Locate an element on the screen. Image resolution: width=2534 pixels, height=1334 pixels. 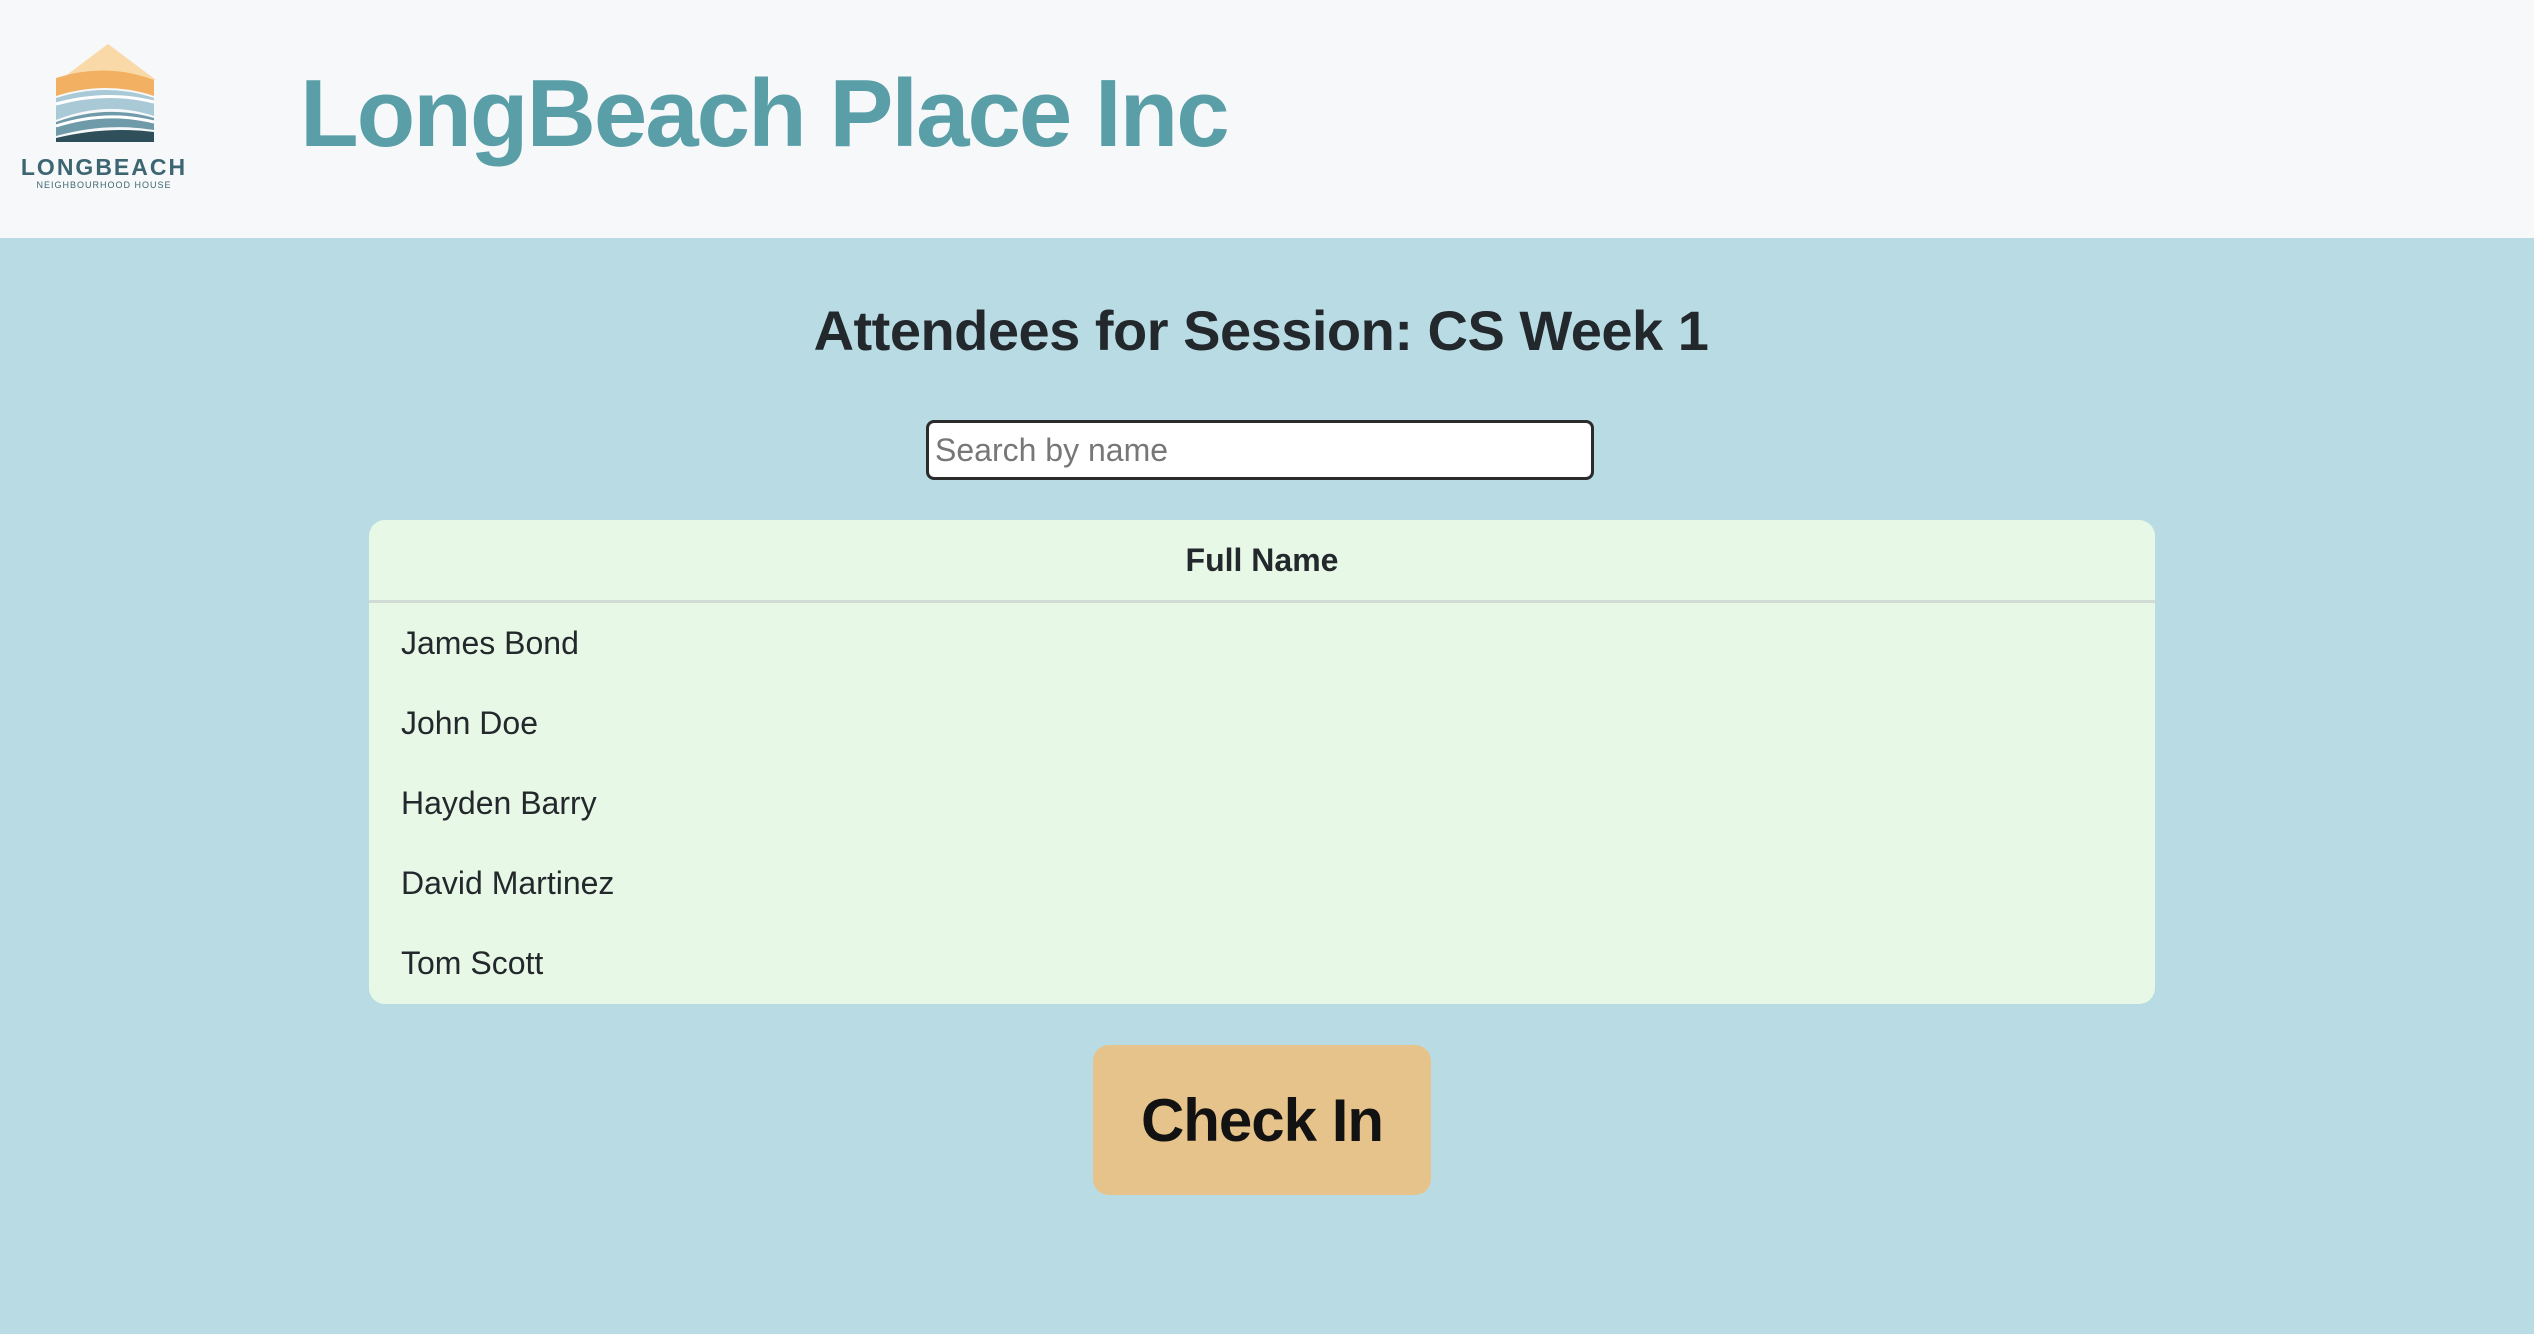
logo-wordmark: LONGBEACH is located at coordinates (104, 167).